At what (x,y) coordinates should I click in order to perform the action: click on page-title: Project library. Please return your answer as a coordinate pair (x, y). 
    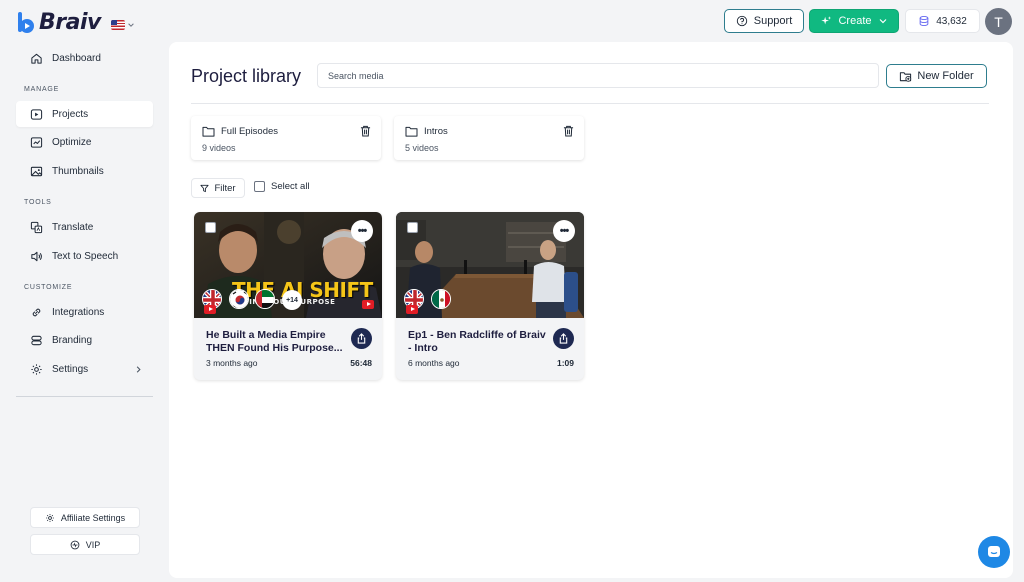
    Looking at the image, I should click on (246, 76).